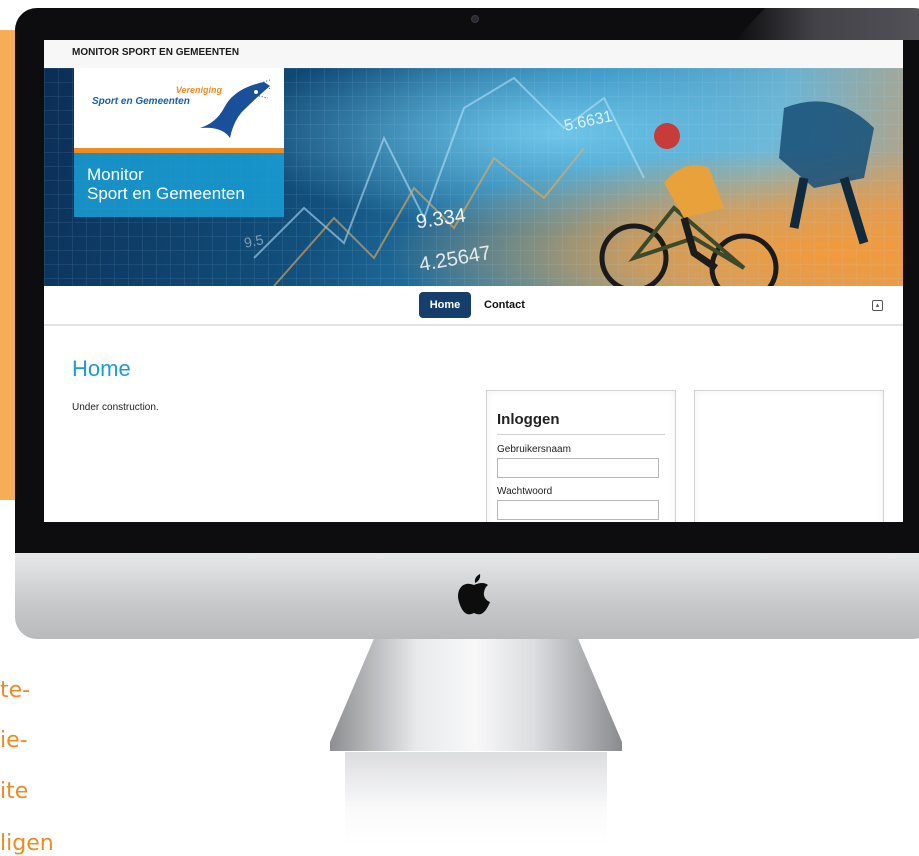  I want to click on nav-item-home: Home, so click(445, 305).